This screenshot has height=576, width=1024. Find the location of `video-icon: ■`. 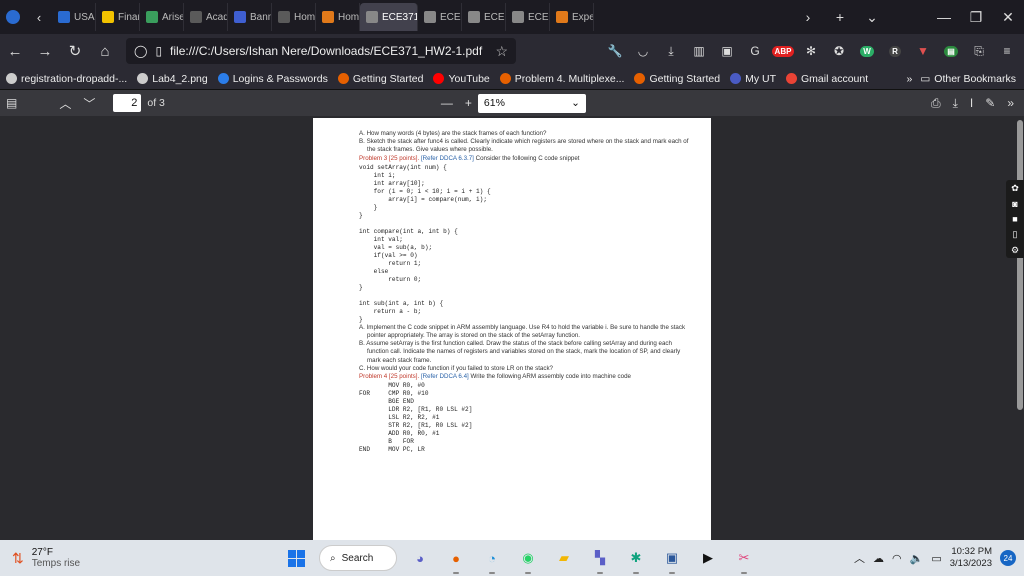

video-icon: ■ is located at coordinates (1014, 219).